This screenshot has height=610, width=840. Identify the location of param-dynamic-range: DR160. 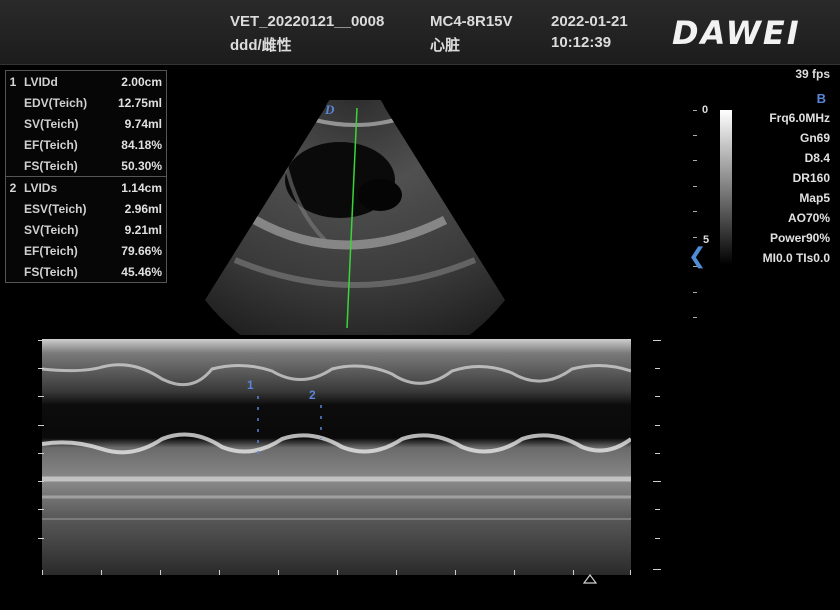
(811, 178).